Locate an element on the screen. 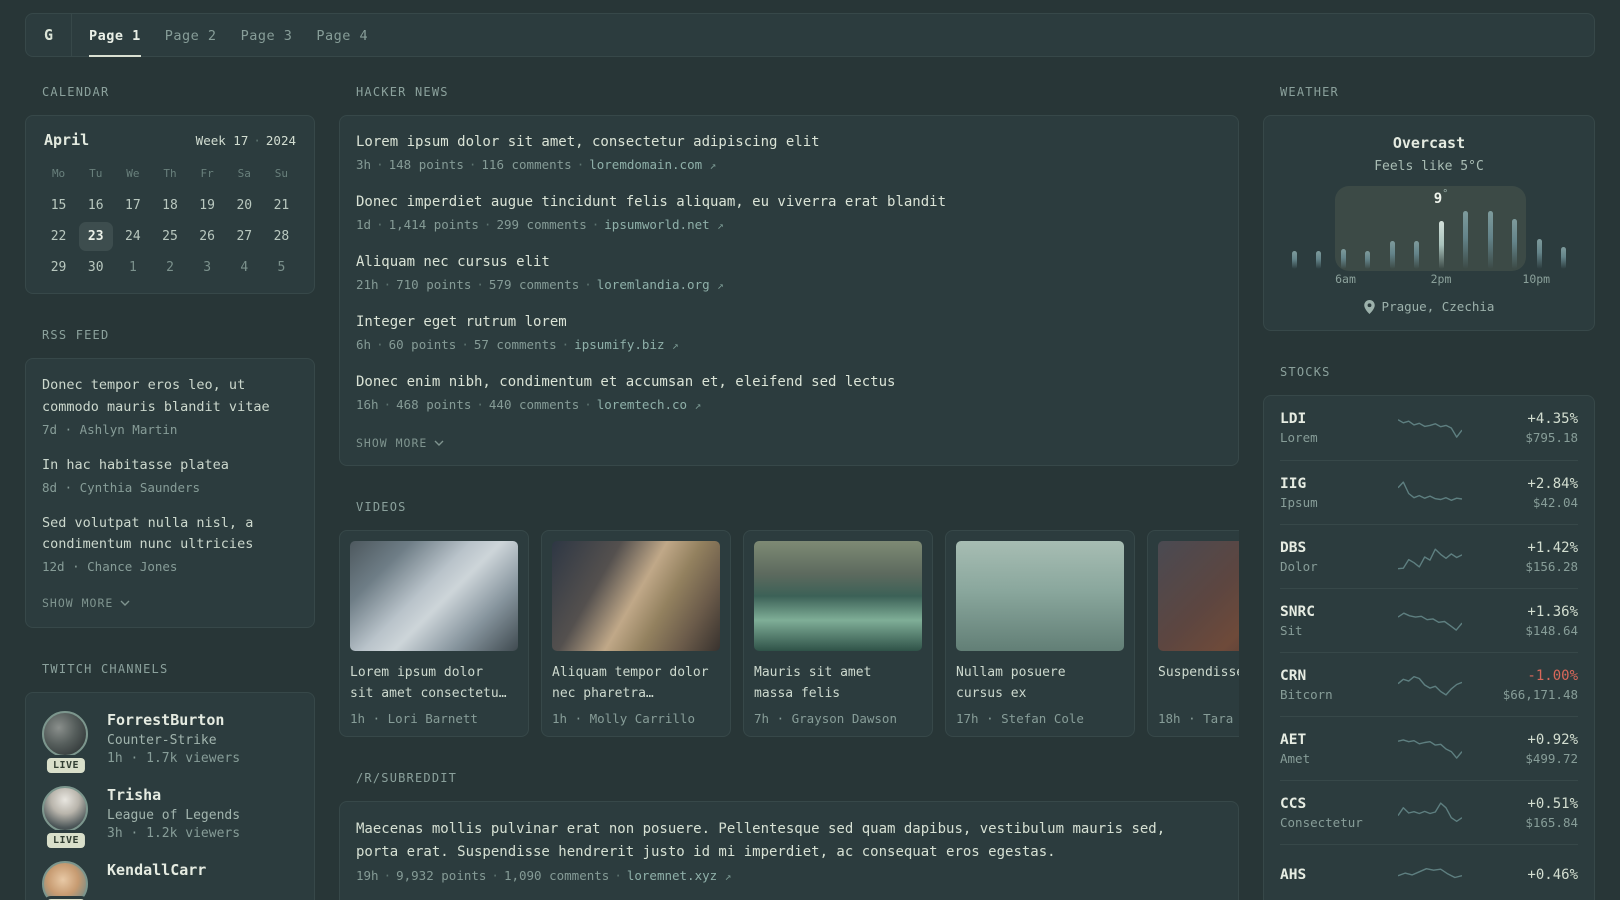  stock-price: $42.04 is located at coordinates (1555, 502).